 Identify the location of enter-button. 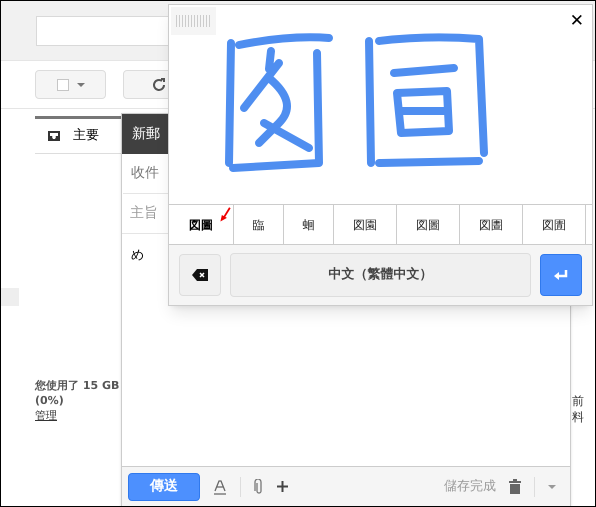
(561, 275).